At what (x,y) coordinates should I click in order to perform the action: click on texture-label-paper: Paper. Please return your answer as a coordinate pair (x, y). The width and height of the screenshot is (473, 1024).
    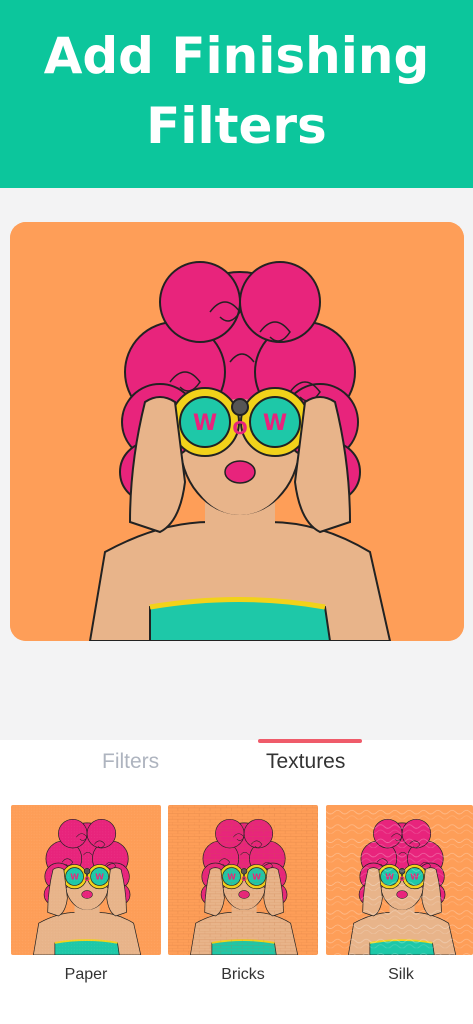
    Looking at the image, I should click on (86, 974).